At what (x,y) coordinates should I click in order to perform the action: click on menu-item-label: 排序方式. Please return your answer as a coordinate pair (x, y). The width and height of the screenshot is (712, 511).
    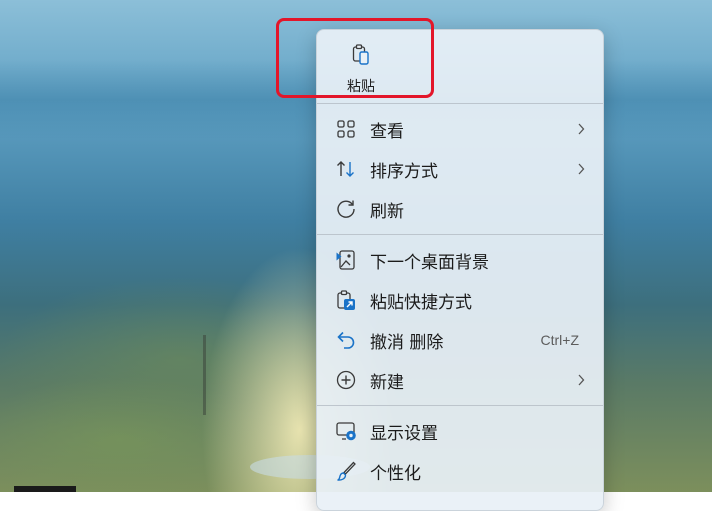
    Looking at the image, I should click on (404, 171).